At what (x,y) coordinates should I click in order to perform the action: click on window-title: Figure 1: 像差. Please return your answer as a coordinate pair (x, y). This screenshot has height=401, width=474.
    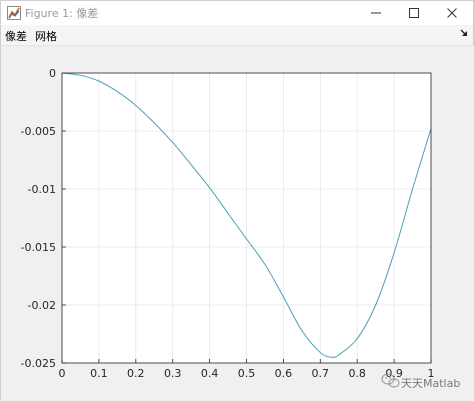
    Looking at the image, I should click on (62, 13).